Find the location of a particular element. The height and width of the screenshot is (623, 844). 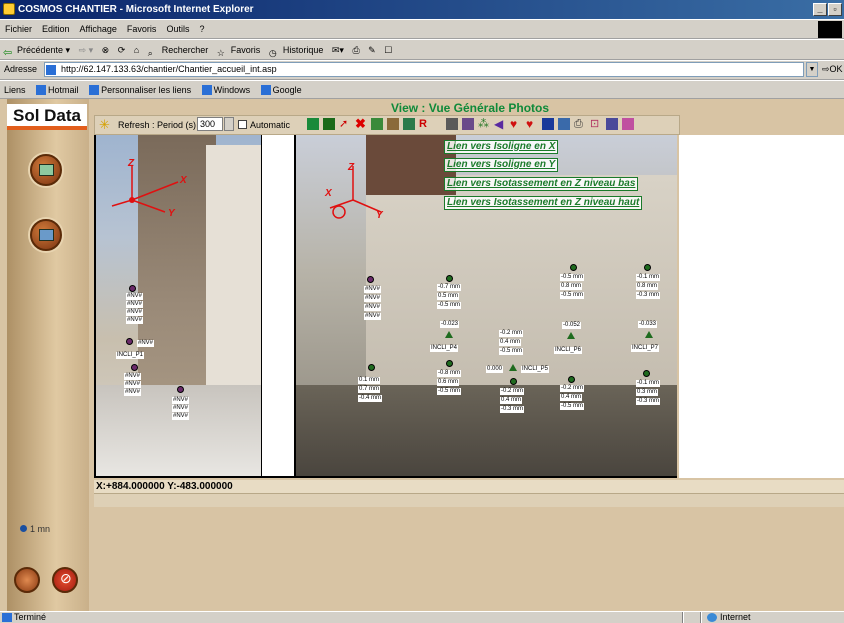

tool-pin-icon: ➚ is located at coordinates (345, 124).